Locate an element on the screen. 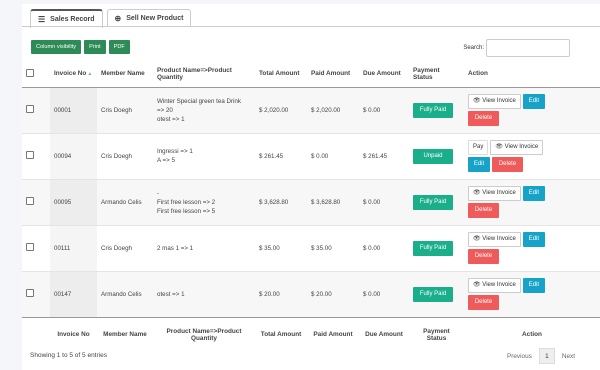 This screenshot has height=370, width=600. column-visibility-button: Column visibility is located at coordinates (56, 47).